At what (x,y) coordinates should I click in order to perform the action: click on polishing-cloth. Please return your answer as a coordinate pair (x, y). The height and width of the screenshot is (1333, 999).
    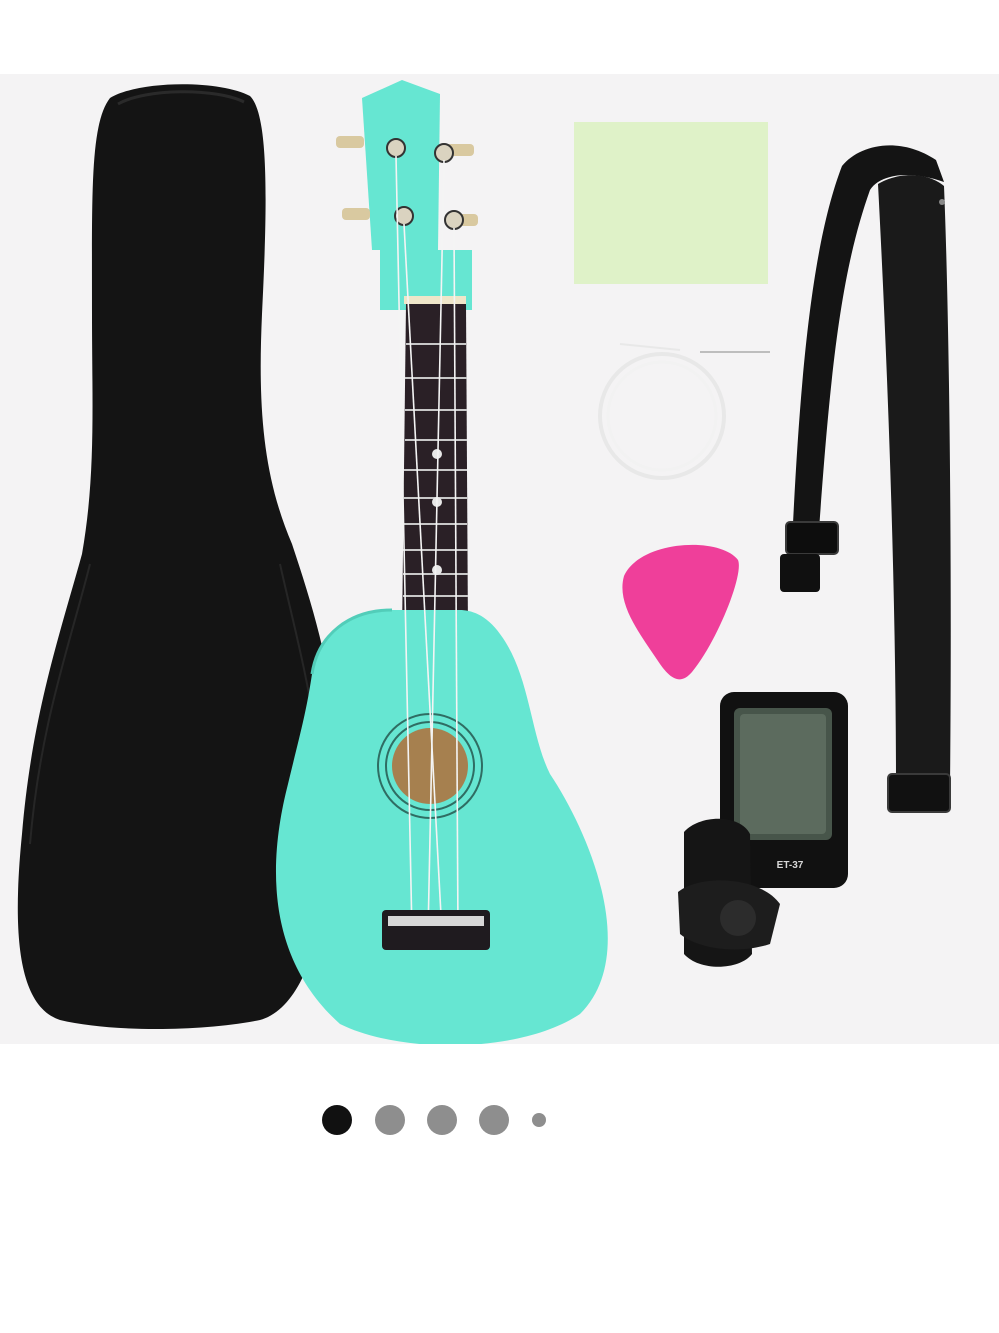
    Looking at the image, I should click on (671, 203).